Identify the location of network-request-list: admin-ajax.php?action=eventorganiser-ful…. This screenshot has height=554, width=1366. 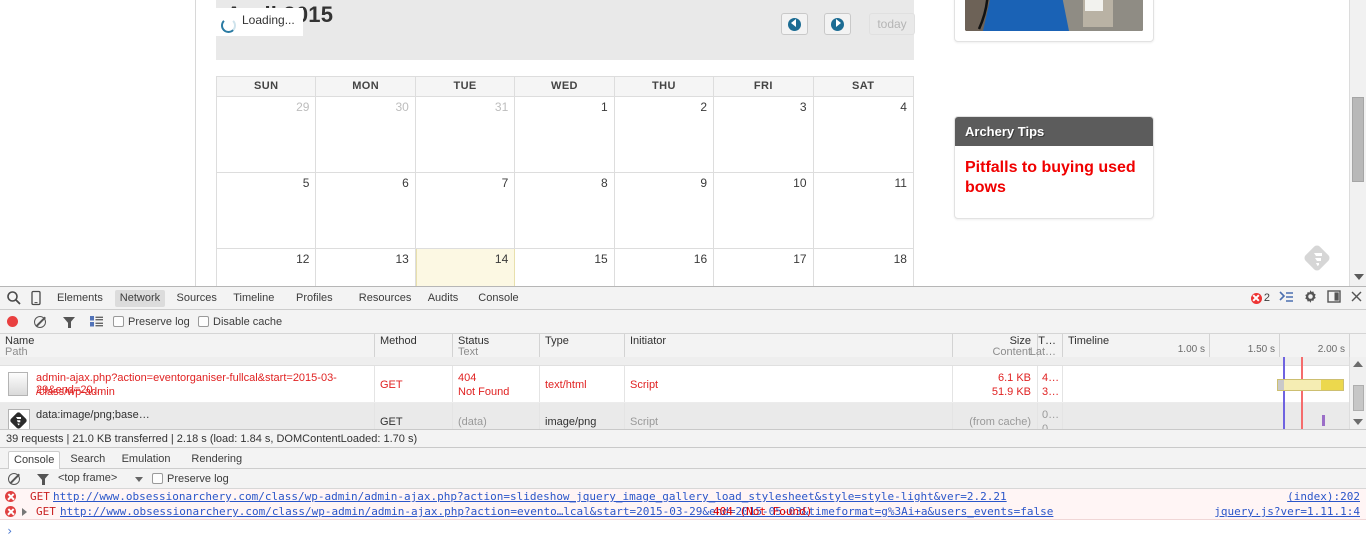
(683, 393).